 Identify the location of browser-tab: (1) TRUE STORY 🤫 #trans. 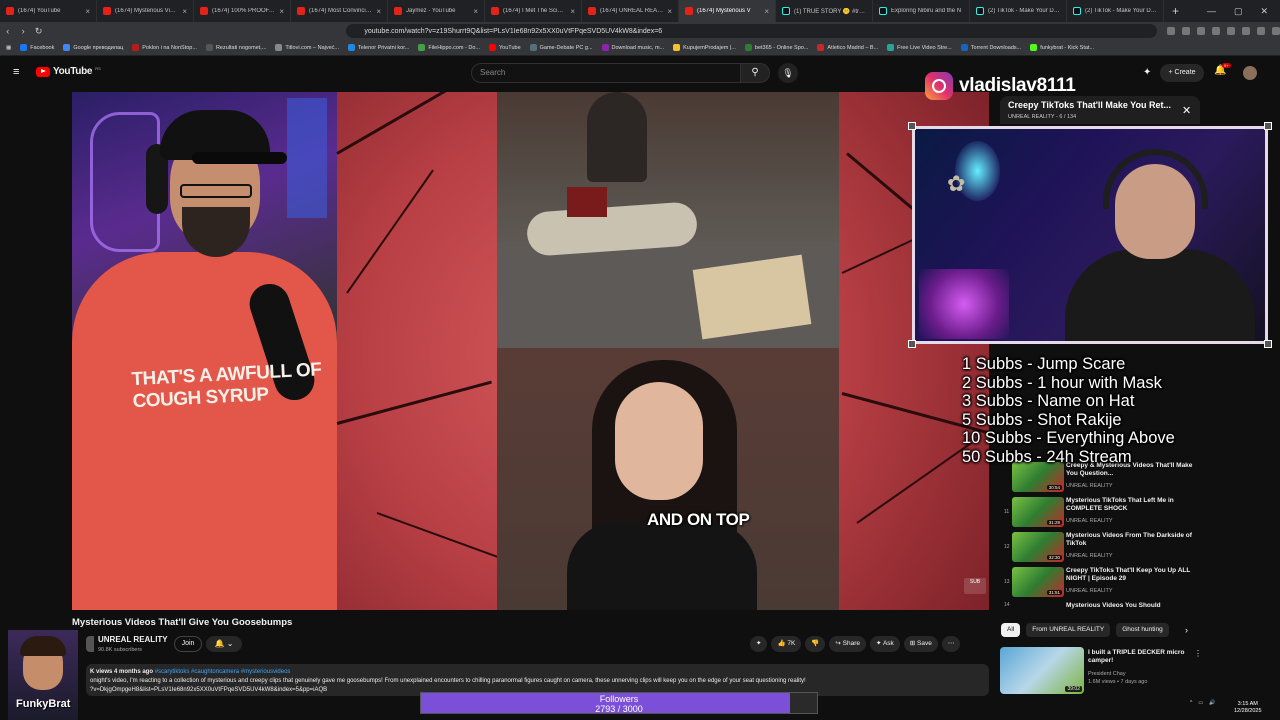
(824, 11).